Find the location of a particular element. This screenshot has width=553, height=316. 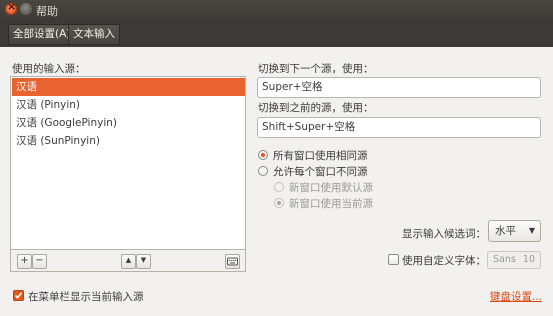

add-source-button: + is located at coordinates (24, 261).